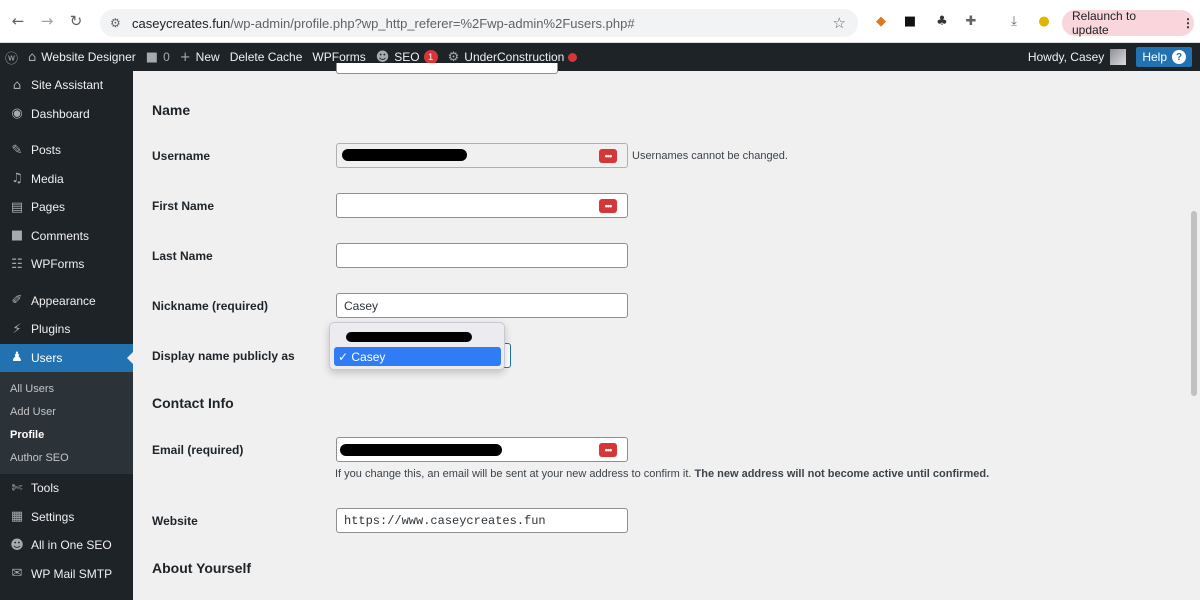  Describe the element at coordinates (202, 568) in the screenshot. I see `section-title-about: About Yourself` at that location.